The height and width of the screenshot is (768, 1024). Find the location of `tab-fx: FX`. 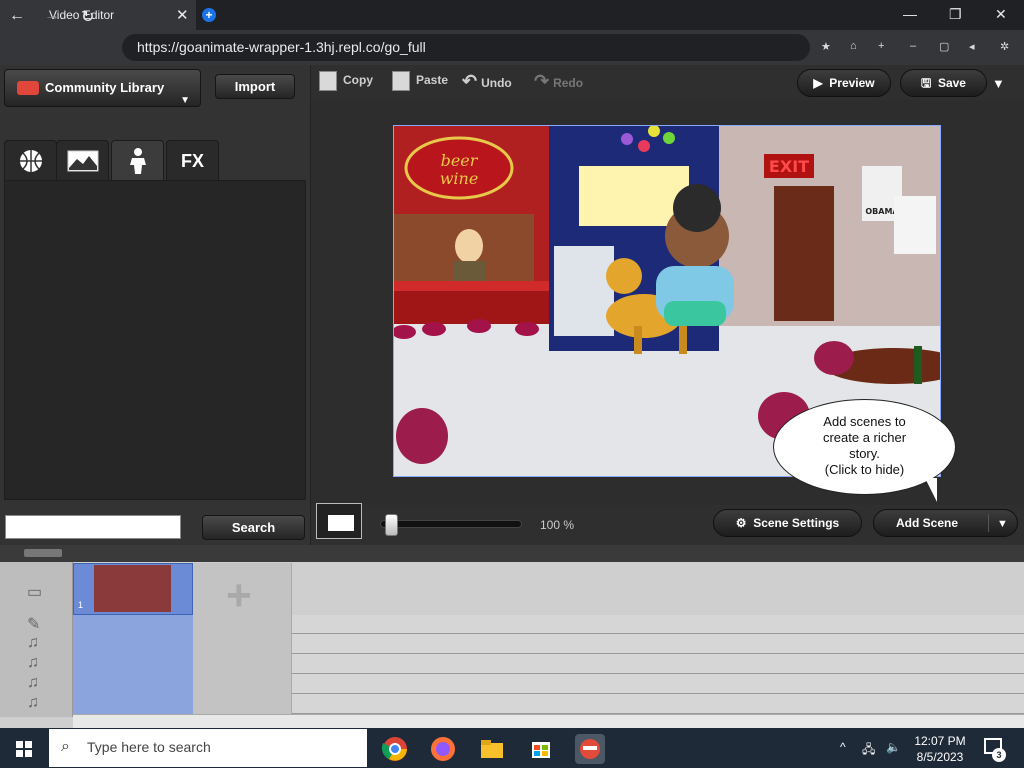

tab-fx: FX is located at coordinates (192, 160).